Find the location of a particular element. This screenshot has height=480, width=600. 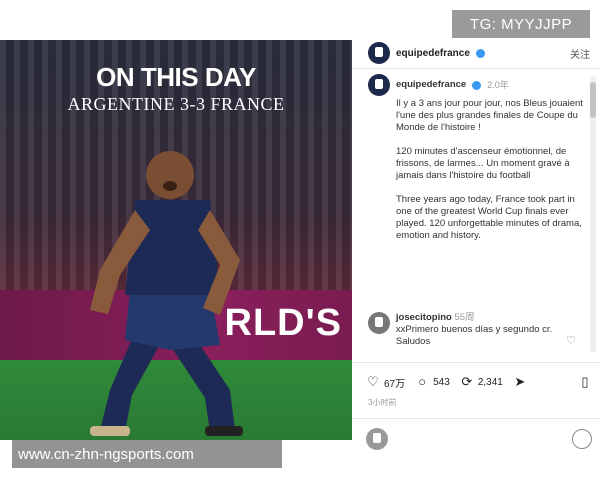

post-header: equipedefrance 关注 is located at coordinates (479, 53).